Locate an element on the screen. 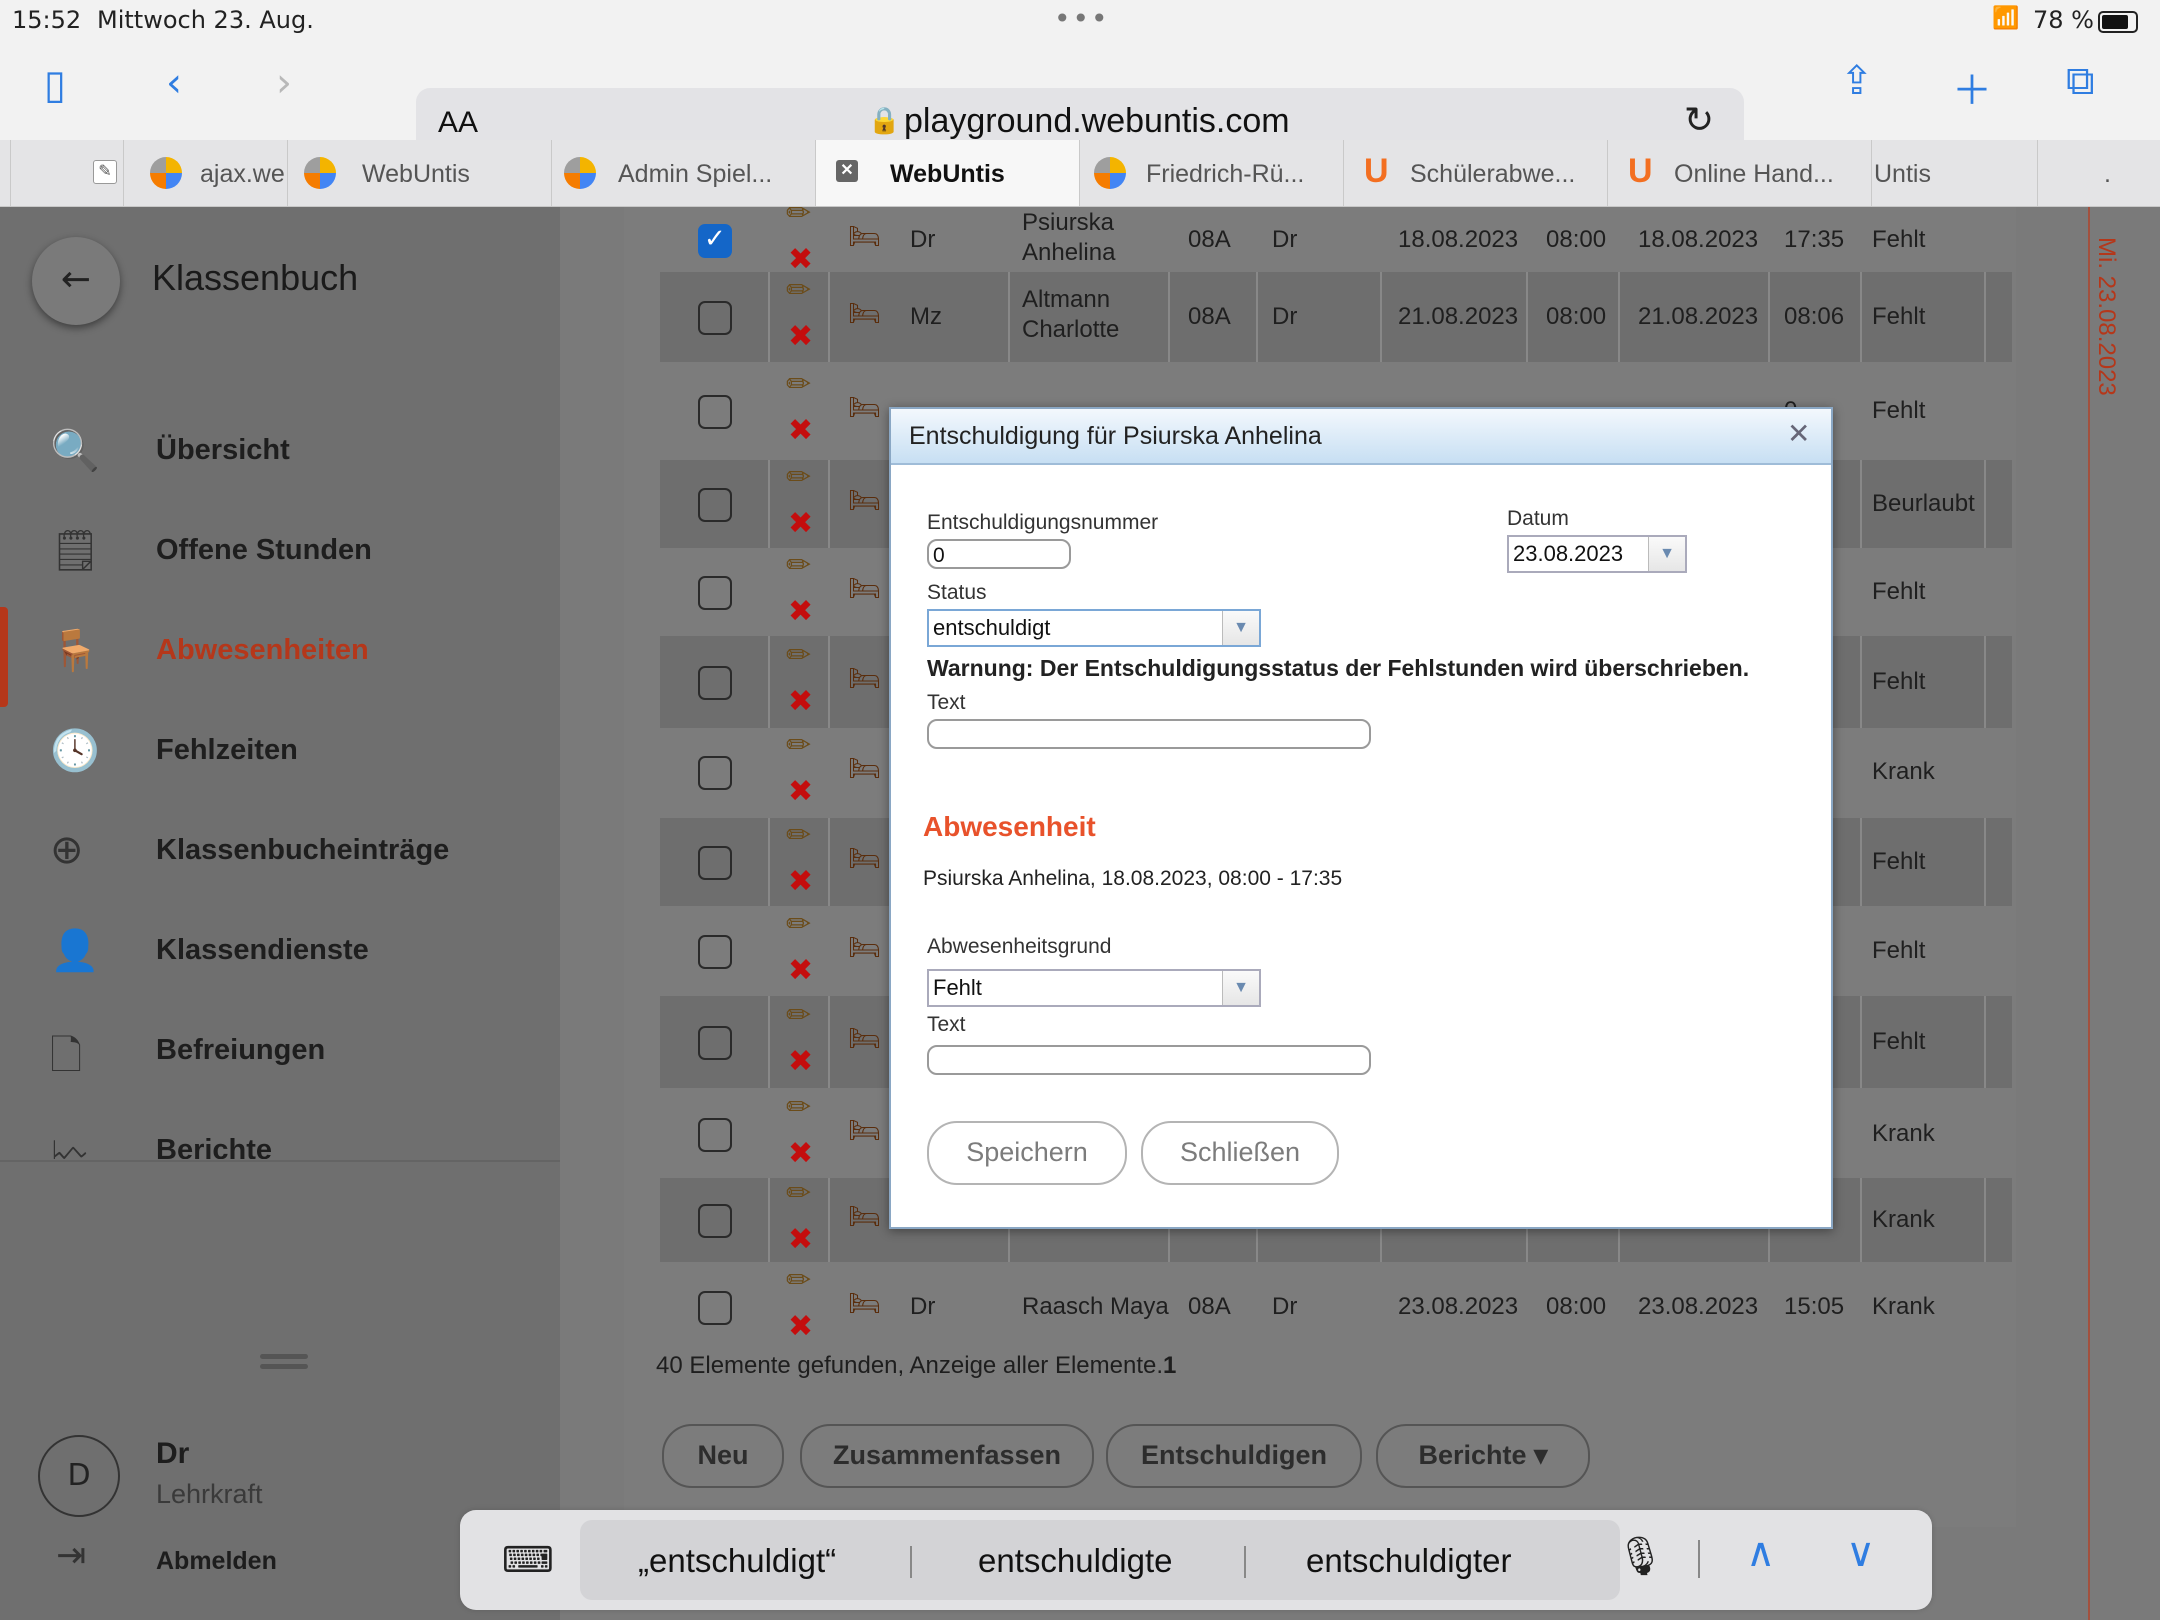 This screenshot has width=2160, height=1620. tab-webuntis-1: WebUntis is located at coordinates (419, 173).